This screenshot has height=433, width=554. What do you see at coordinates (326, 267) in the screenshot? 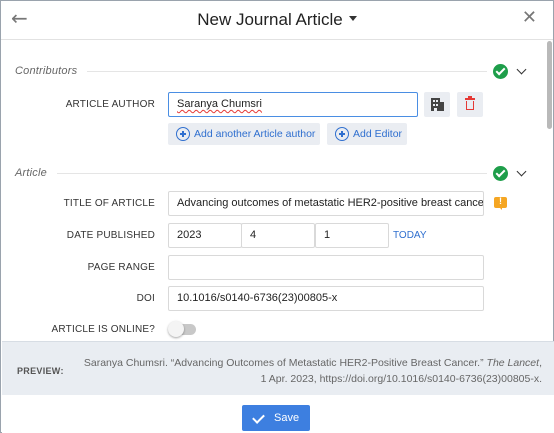
I see `page-range-input` at bounding box center [326, 267].